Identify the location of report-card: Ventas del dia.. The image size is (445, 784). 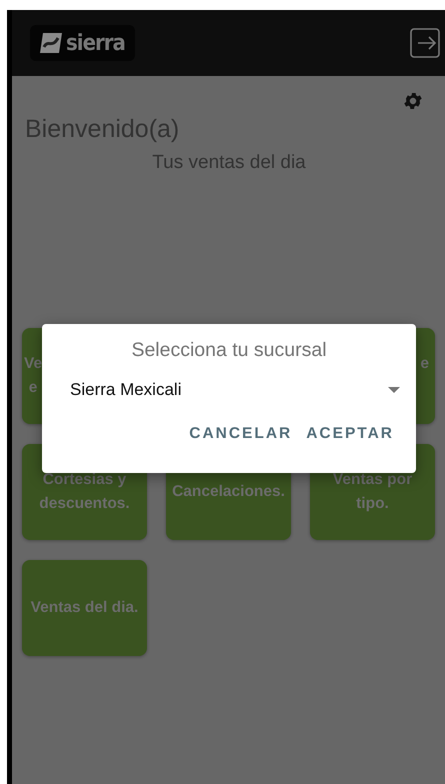
(84, 608).